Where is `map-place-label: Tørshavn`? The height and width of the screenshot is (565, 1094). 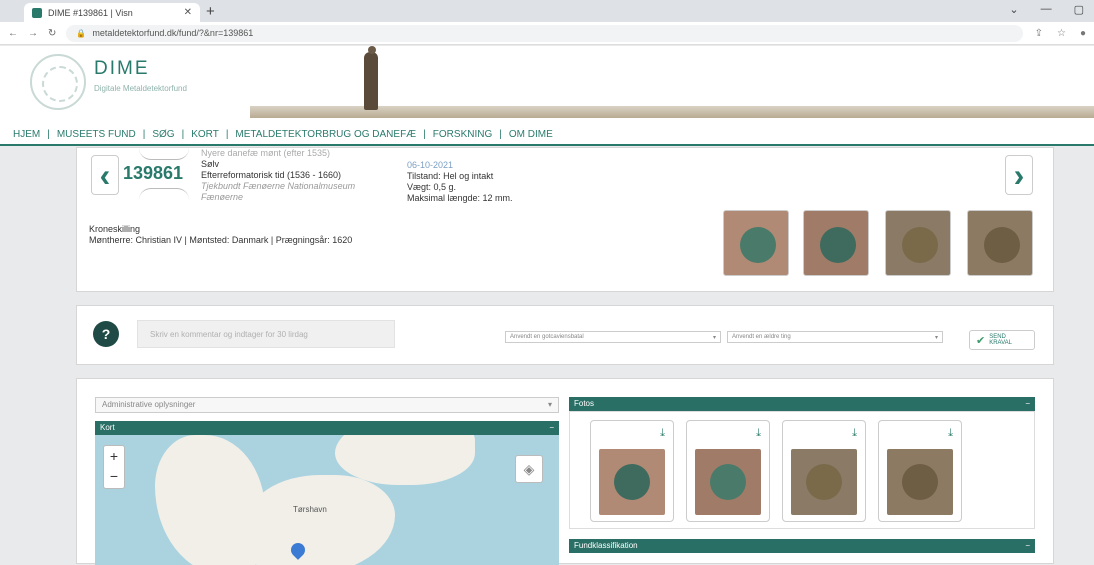
map-place-label: Tørshavn is located at coordinates (310, 509).